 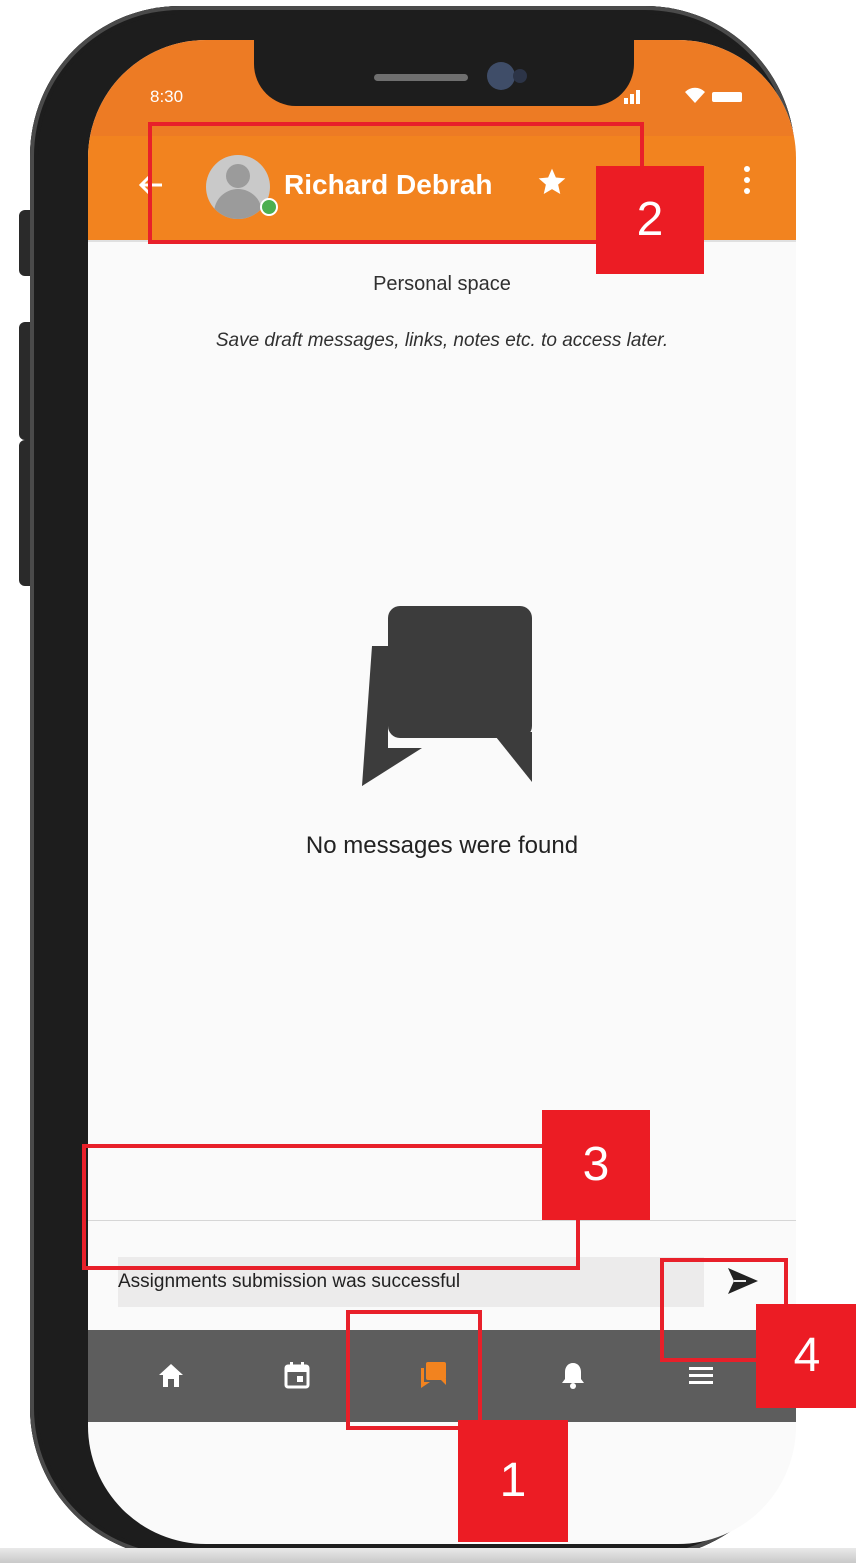 I want to click on calendar-icon, so click(x=297, y=1375).